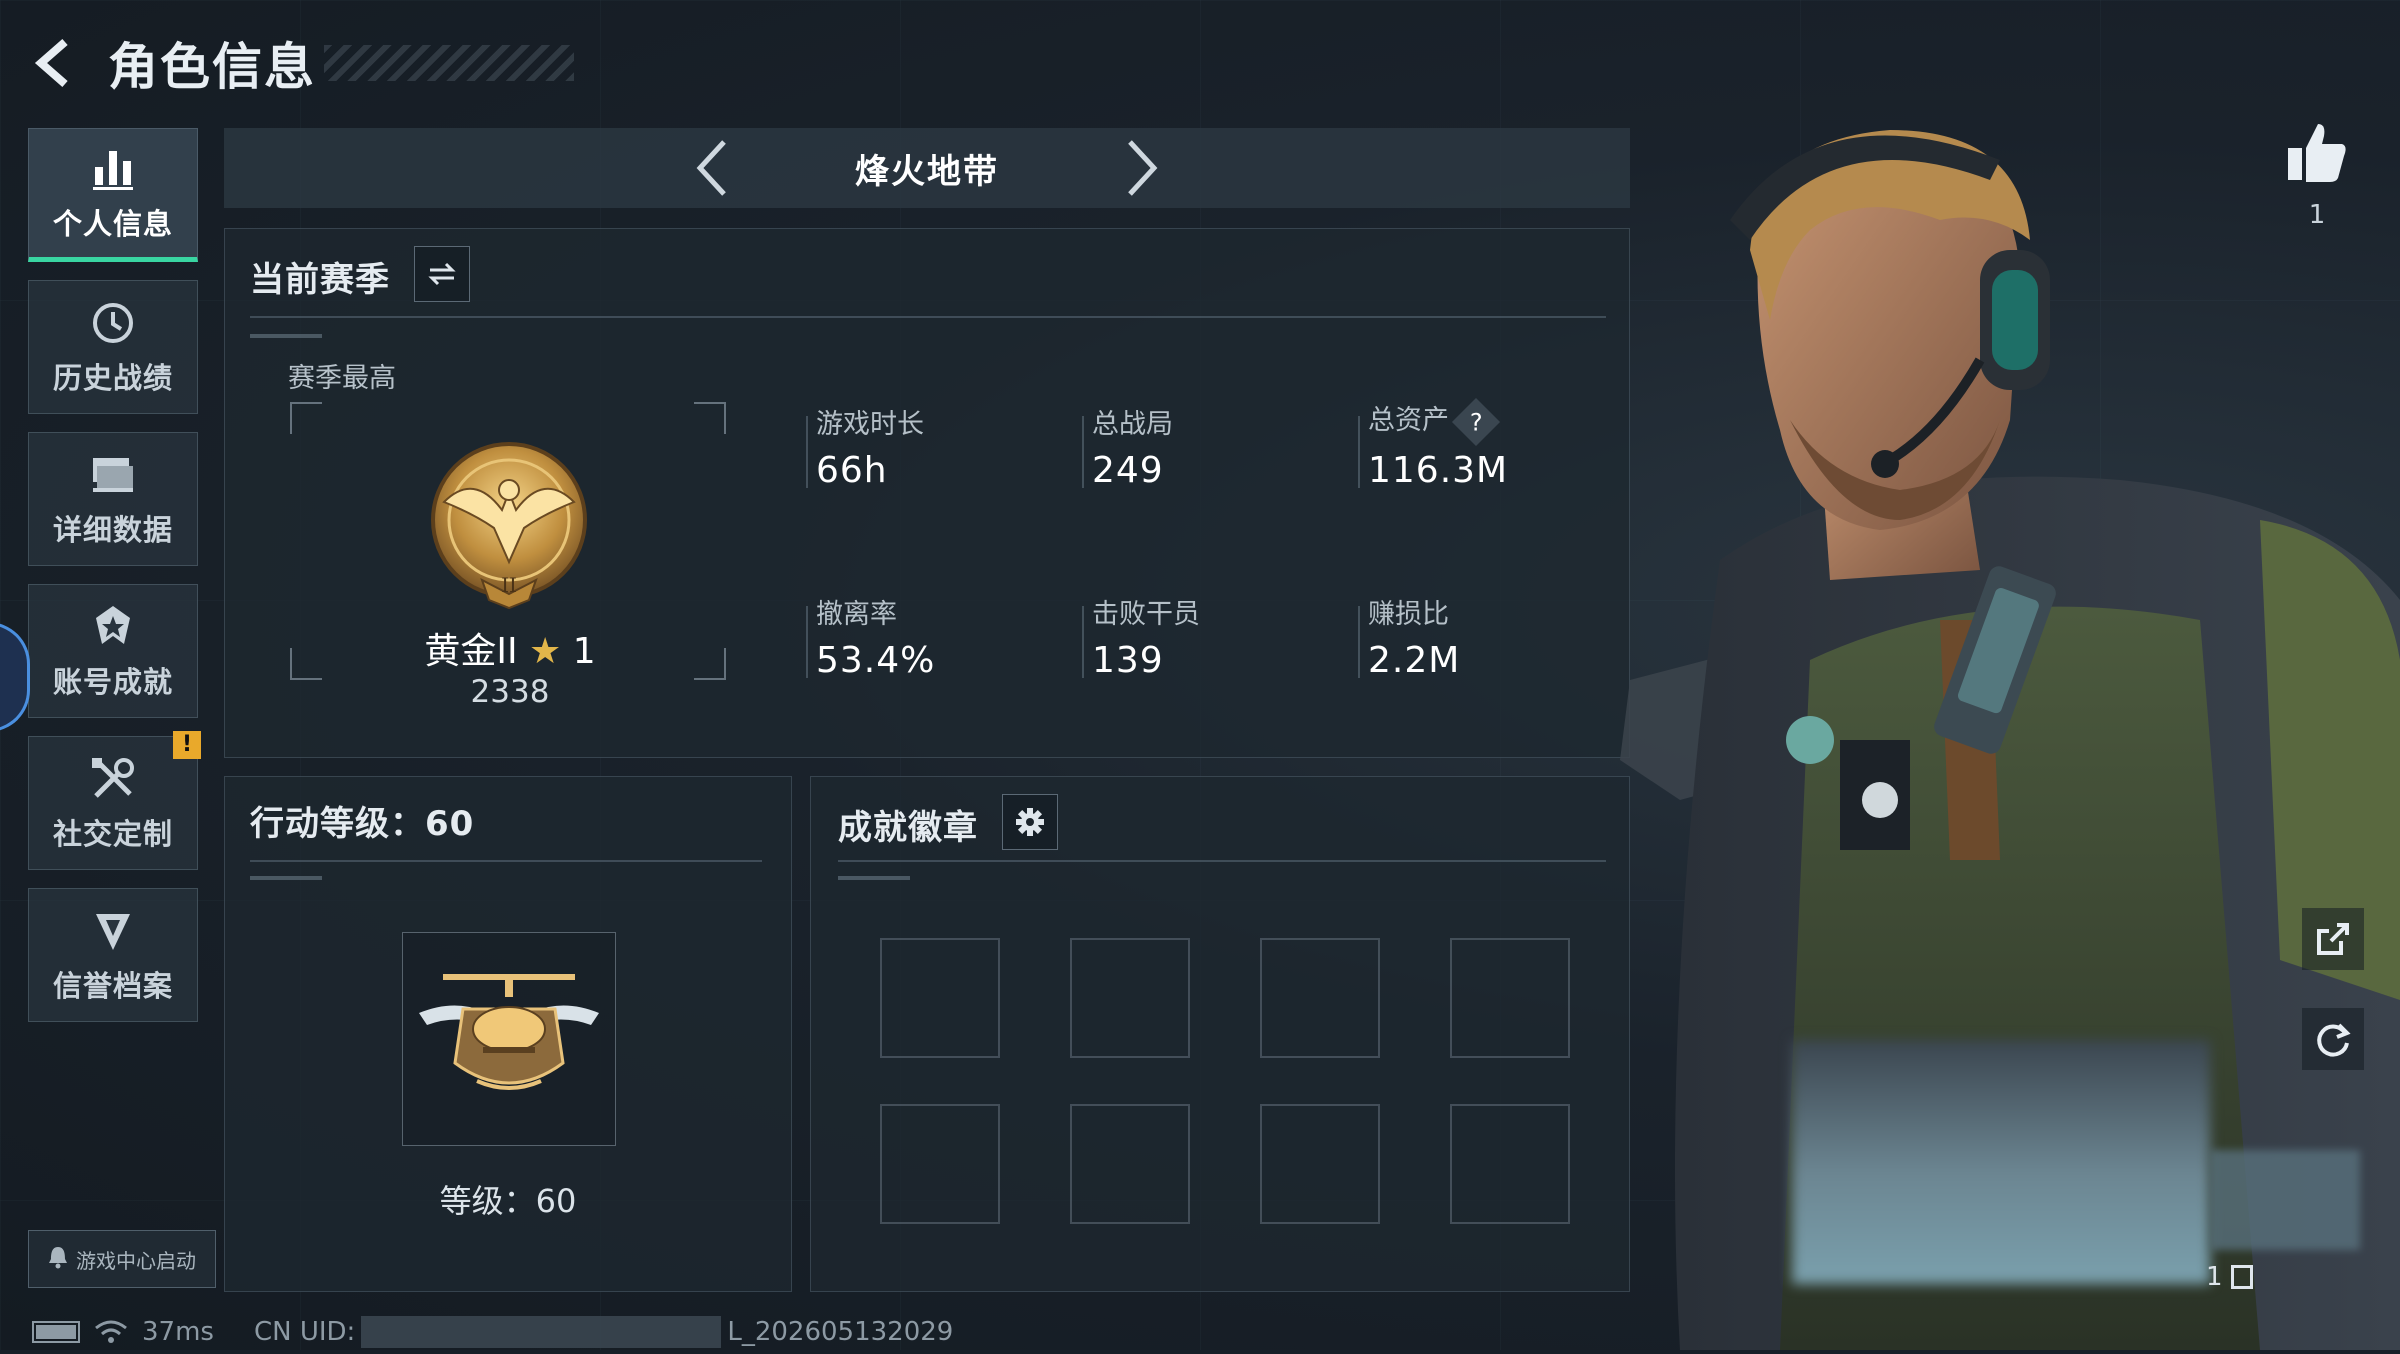  I want to click on sidebar-item-detailed-data: 详细数据, so click(113, 499).